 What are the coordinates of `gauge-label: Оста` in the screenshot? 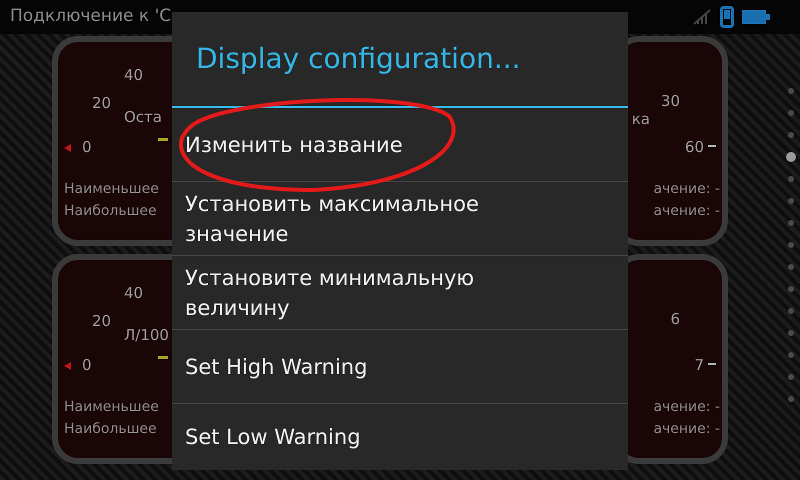 It's located at (143, 117).